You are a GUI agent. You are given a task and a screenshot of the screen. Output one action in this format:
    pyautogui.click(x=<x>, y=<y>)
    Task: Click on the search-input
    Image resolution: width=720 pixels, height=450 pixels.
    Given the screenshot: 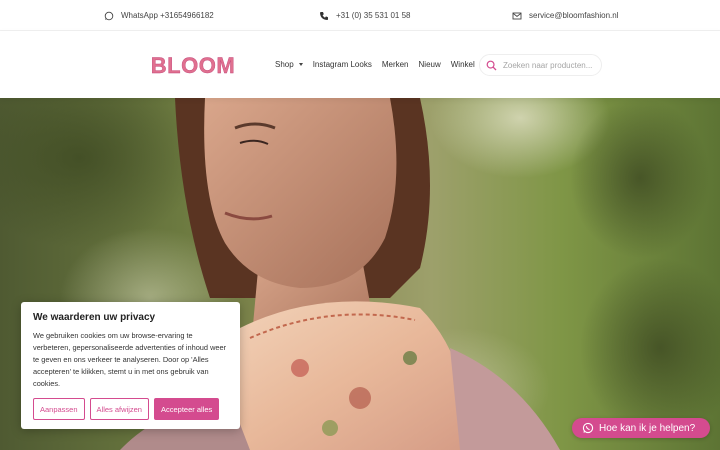 What is the action you would take?
    pyautogui.click(x=550, y=65)
    